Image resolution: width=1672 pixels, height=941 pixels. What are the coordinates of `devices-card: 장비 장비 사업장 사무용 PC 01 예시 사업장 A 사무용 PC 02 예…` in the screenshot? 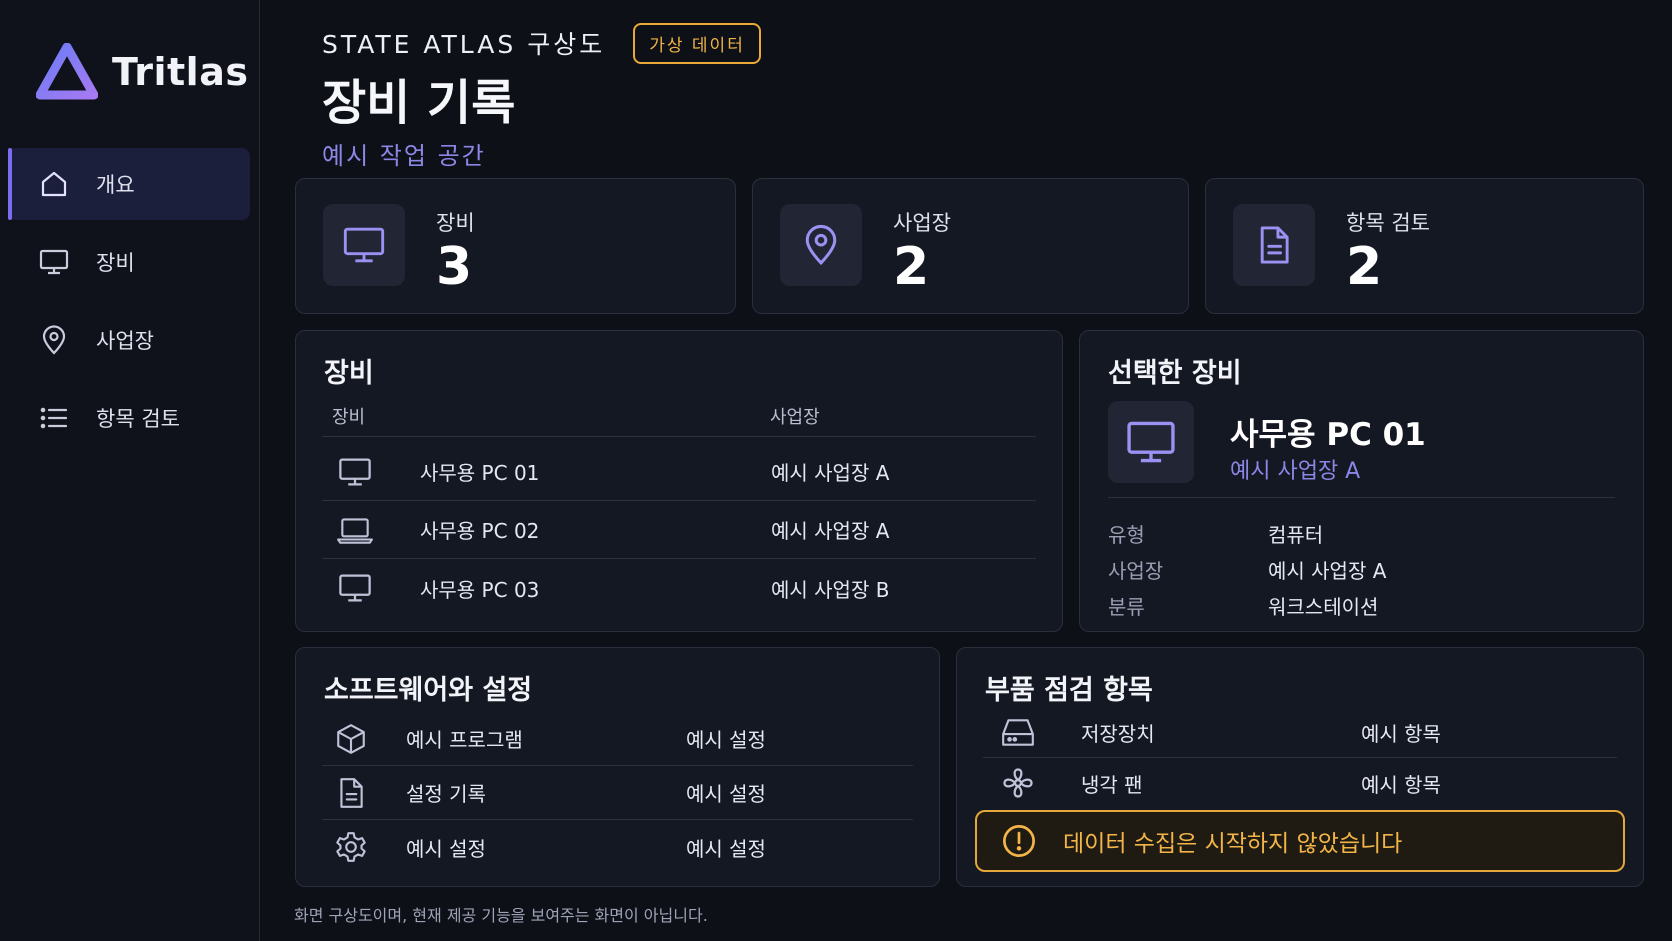 It's located at (679, 481).